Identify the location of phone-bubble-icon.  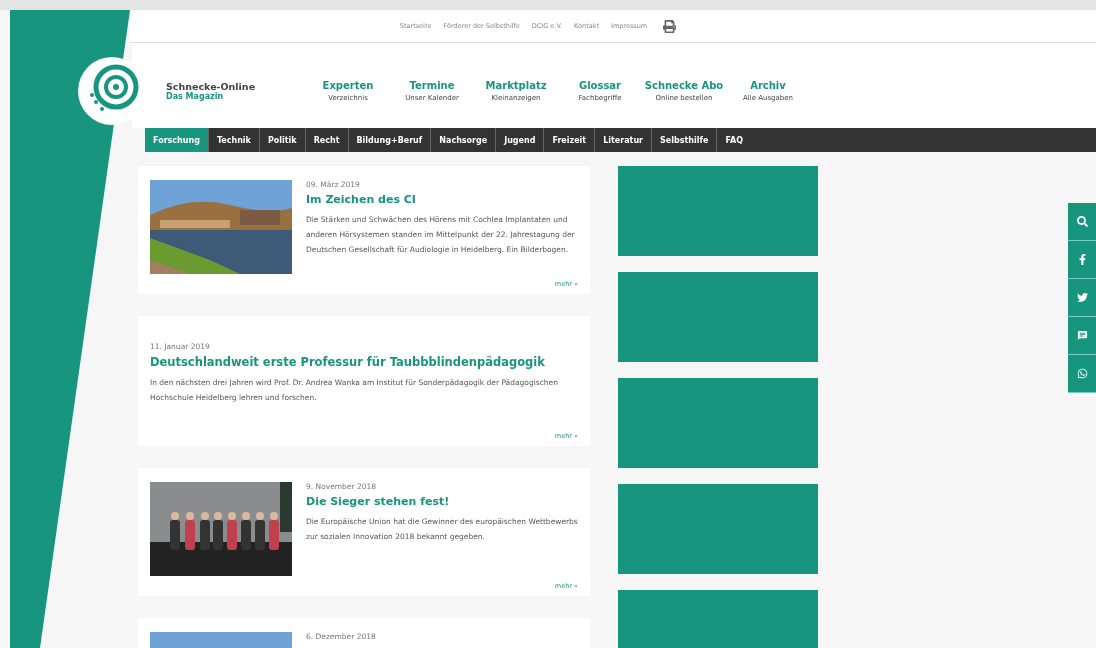
(1082, 373).